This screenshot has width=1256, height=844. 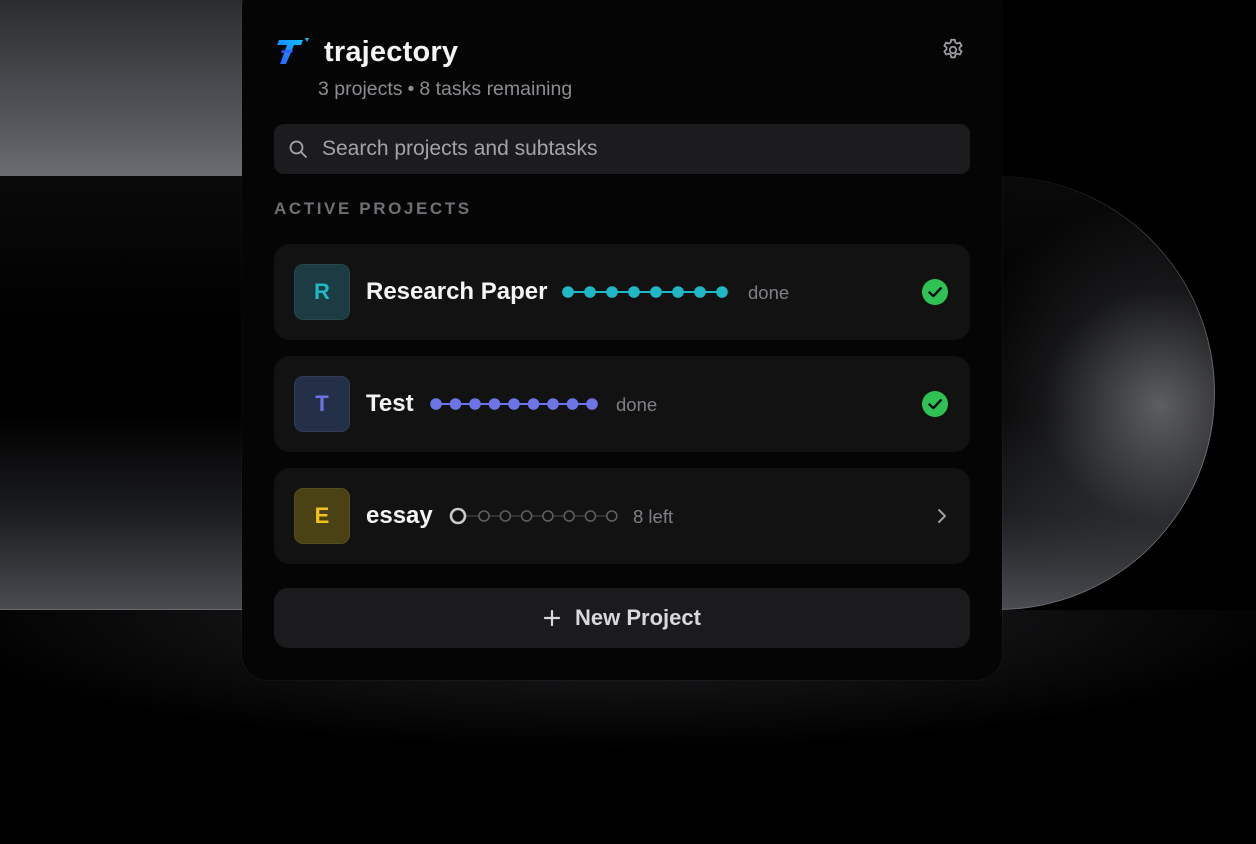 I want to click on avatar-initial: T, so click(x=322, y=403).